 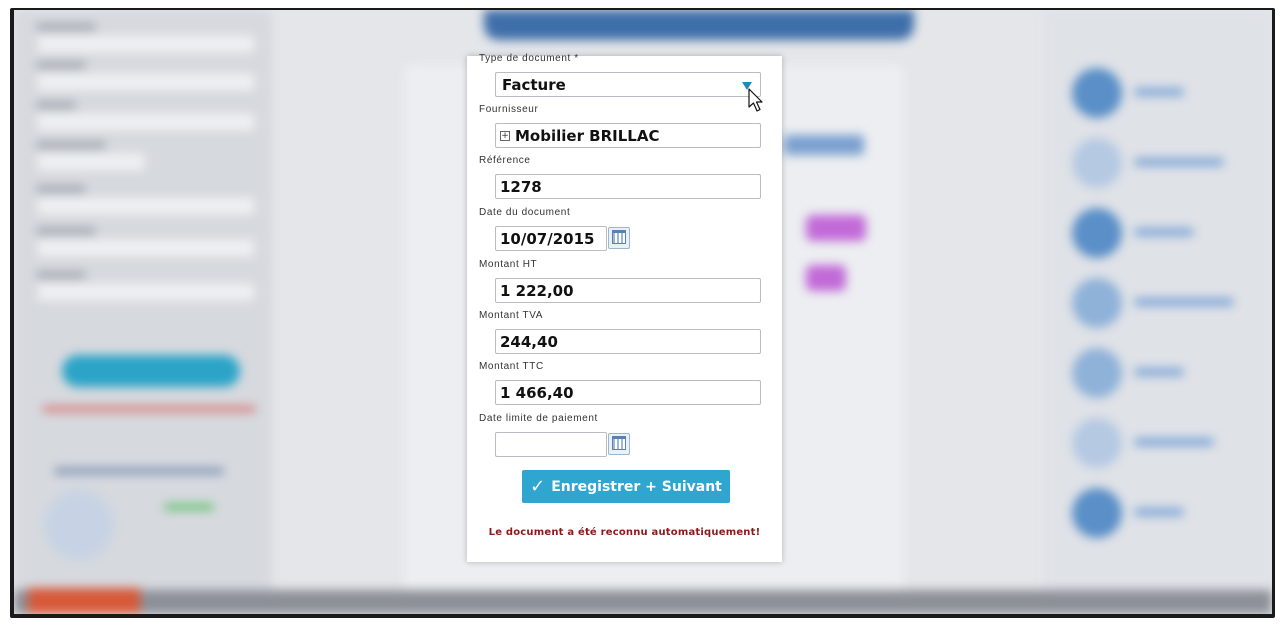 I want to click on bg-button, so click(x=151, y=371).